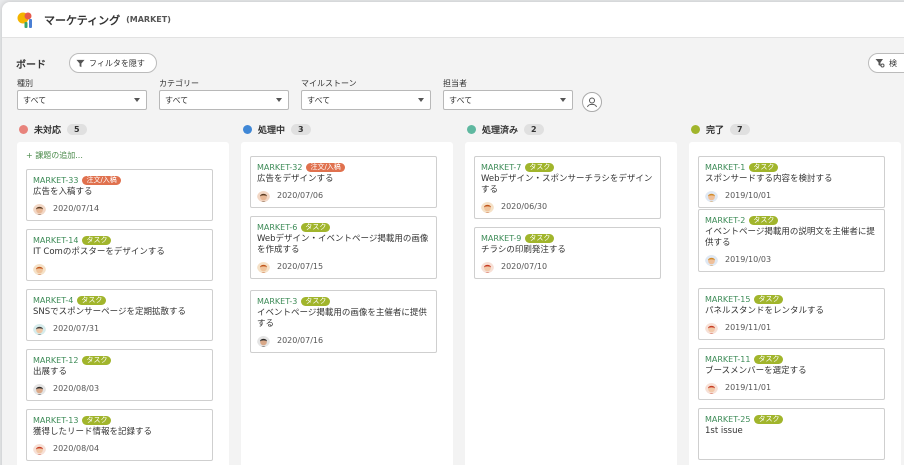 Image resolution: width=904 pixels, height=465 pixels. Describe the element at coordinates (300, 266) in the screenshot. I see `due-date: 2020/07/15` at that location.